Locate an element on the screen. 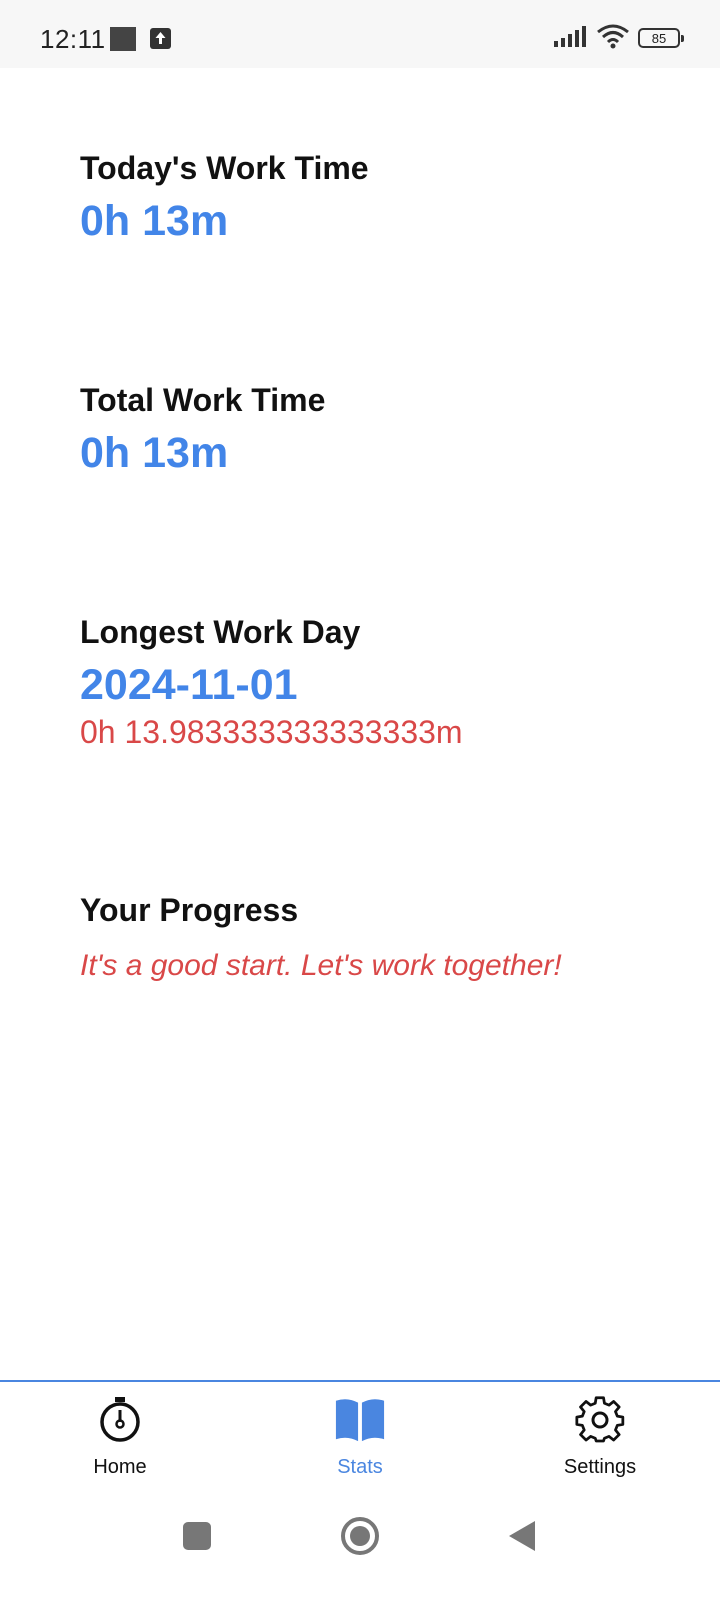 Image resolution: width=720 pixels, height=1600 pixels. longest-work-day-date: 2024-11-01 is located at coordinates (189, 685).